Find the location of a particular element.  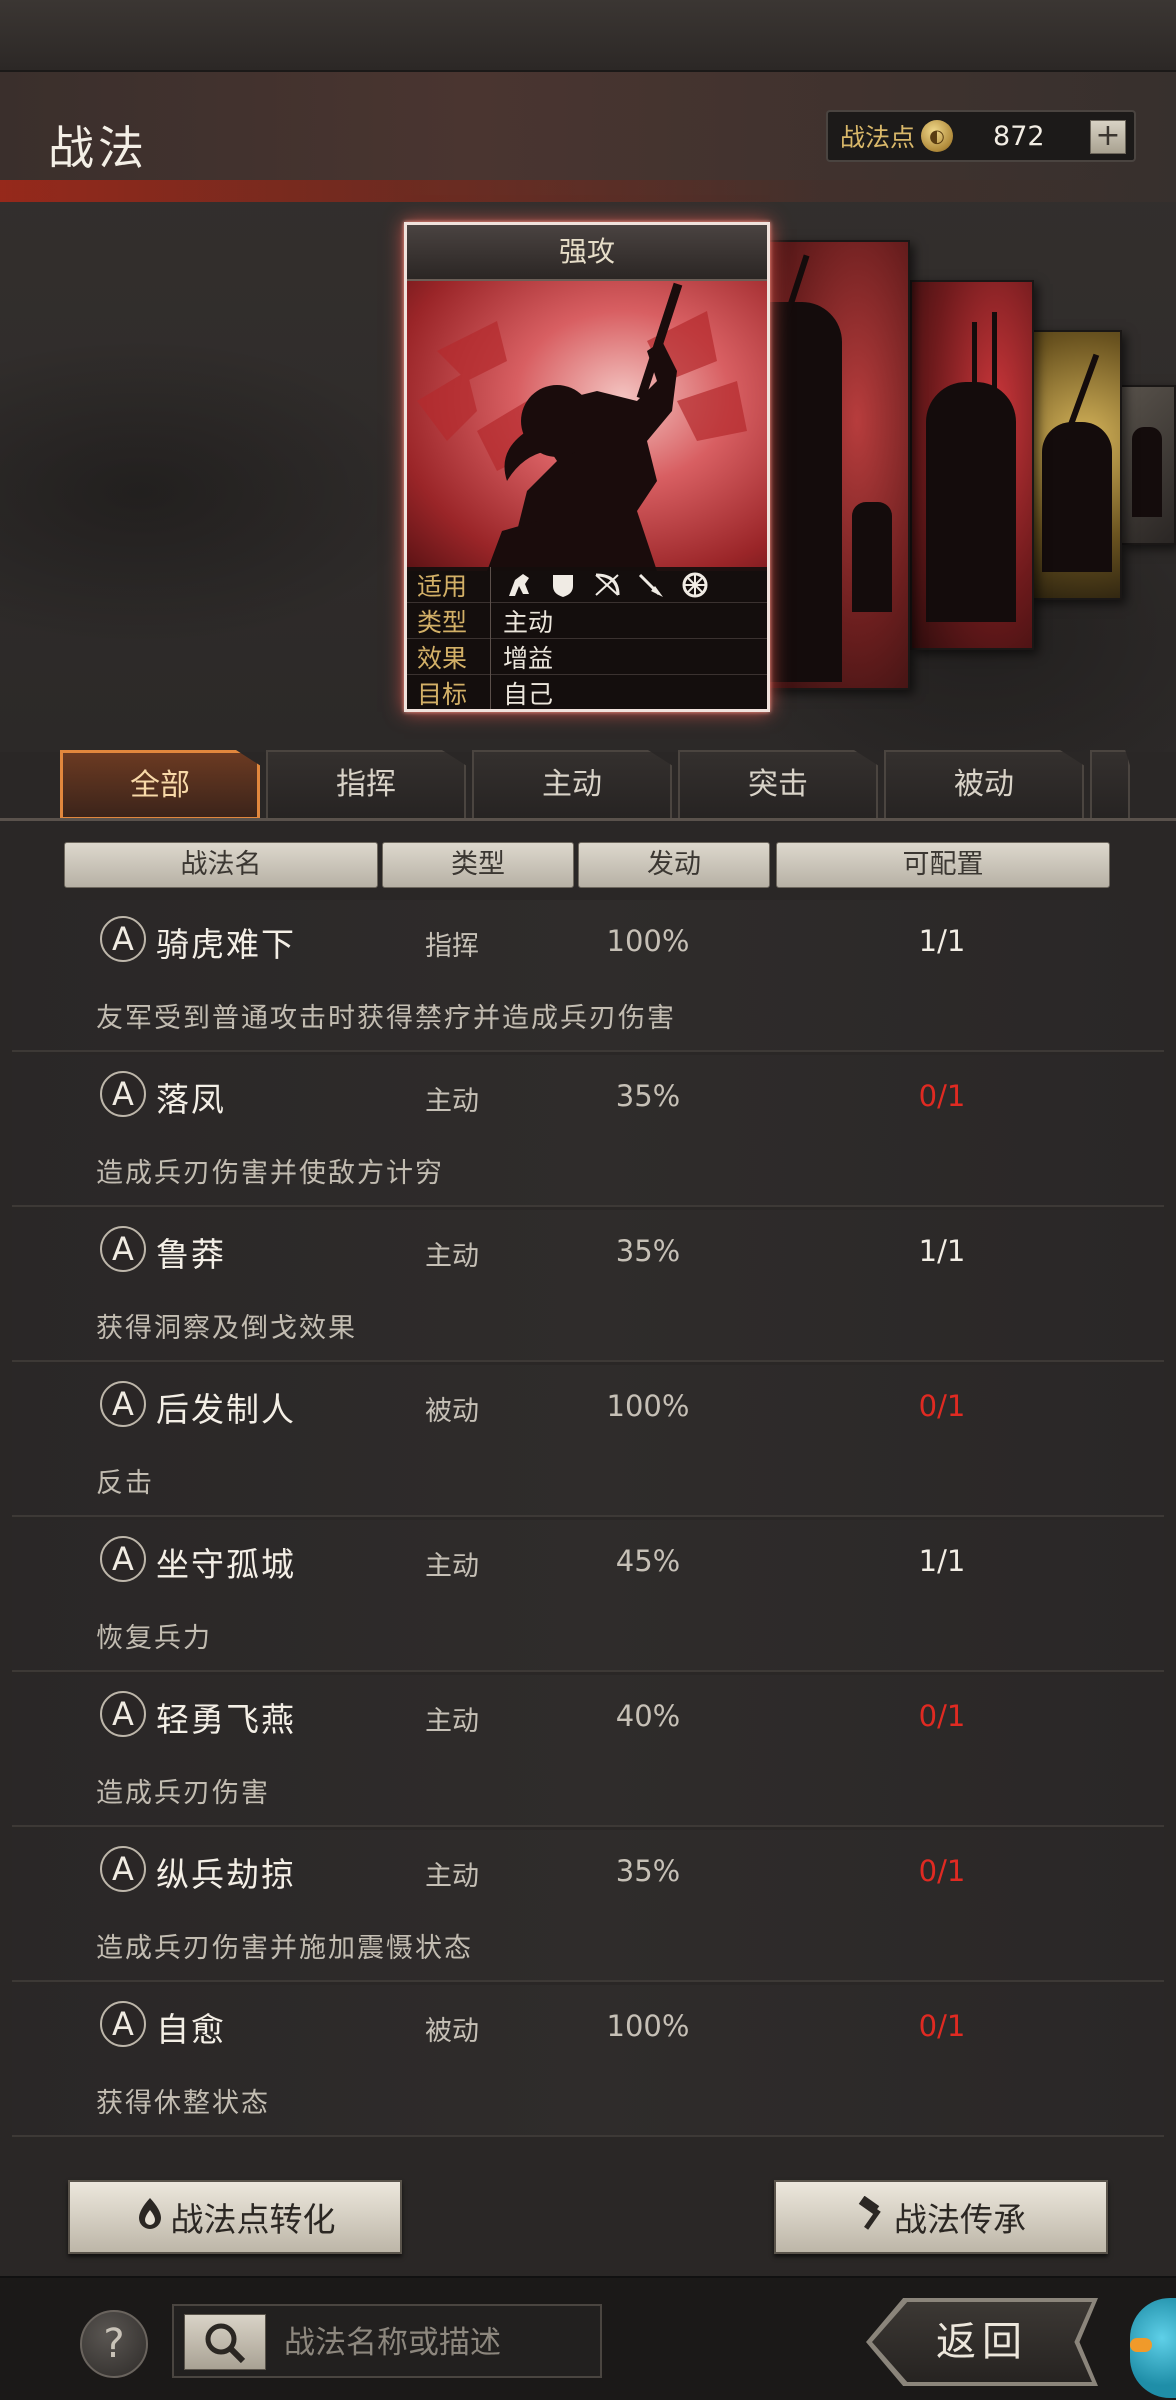

info-row-applicable: 适用 is located at coordinates (587, 584).